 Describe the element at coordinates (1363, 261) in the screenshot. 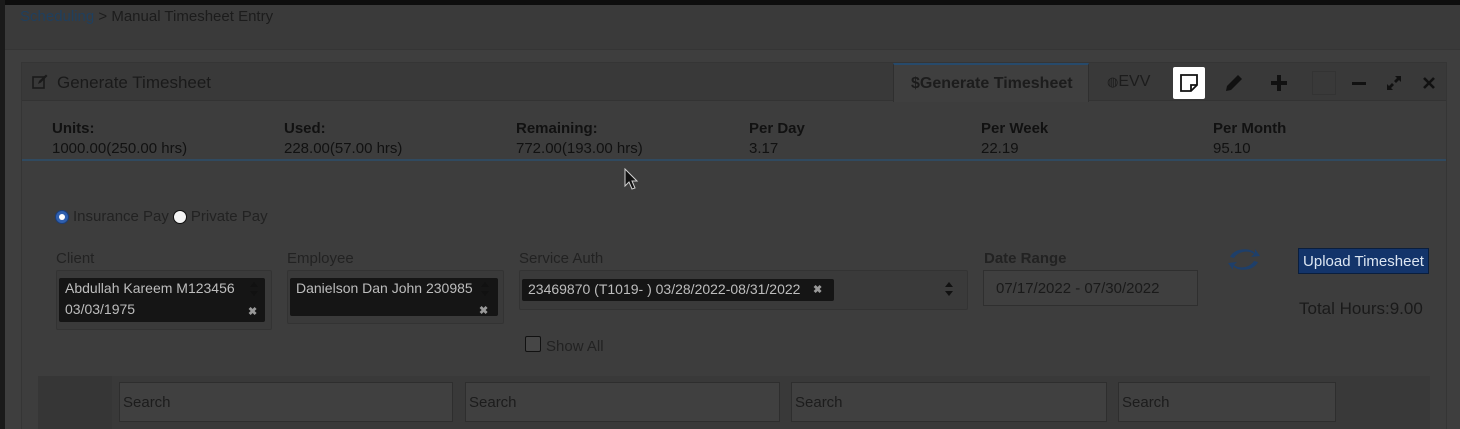

I see `upload-timesheet-button: Upload Timesheet` at that location.